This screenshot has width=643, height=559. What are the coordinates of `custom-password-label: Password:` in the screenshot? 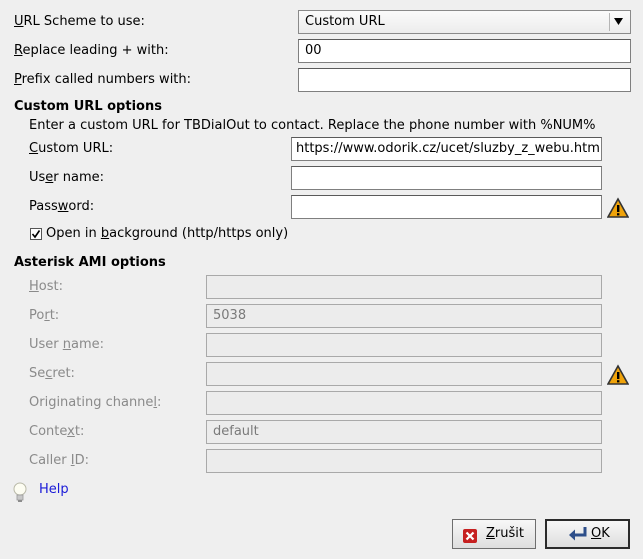 It's located at (62, 206).